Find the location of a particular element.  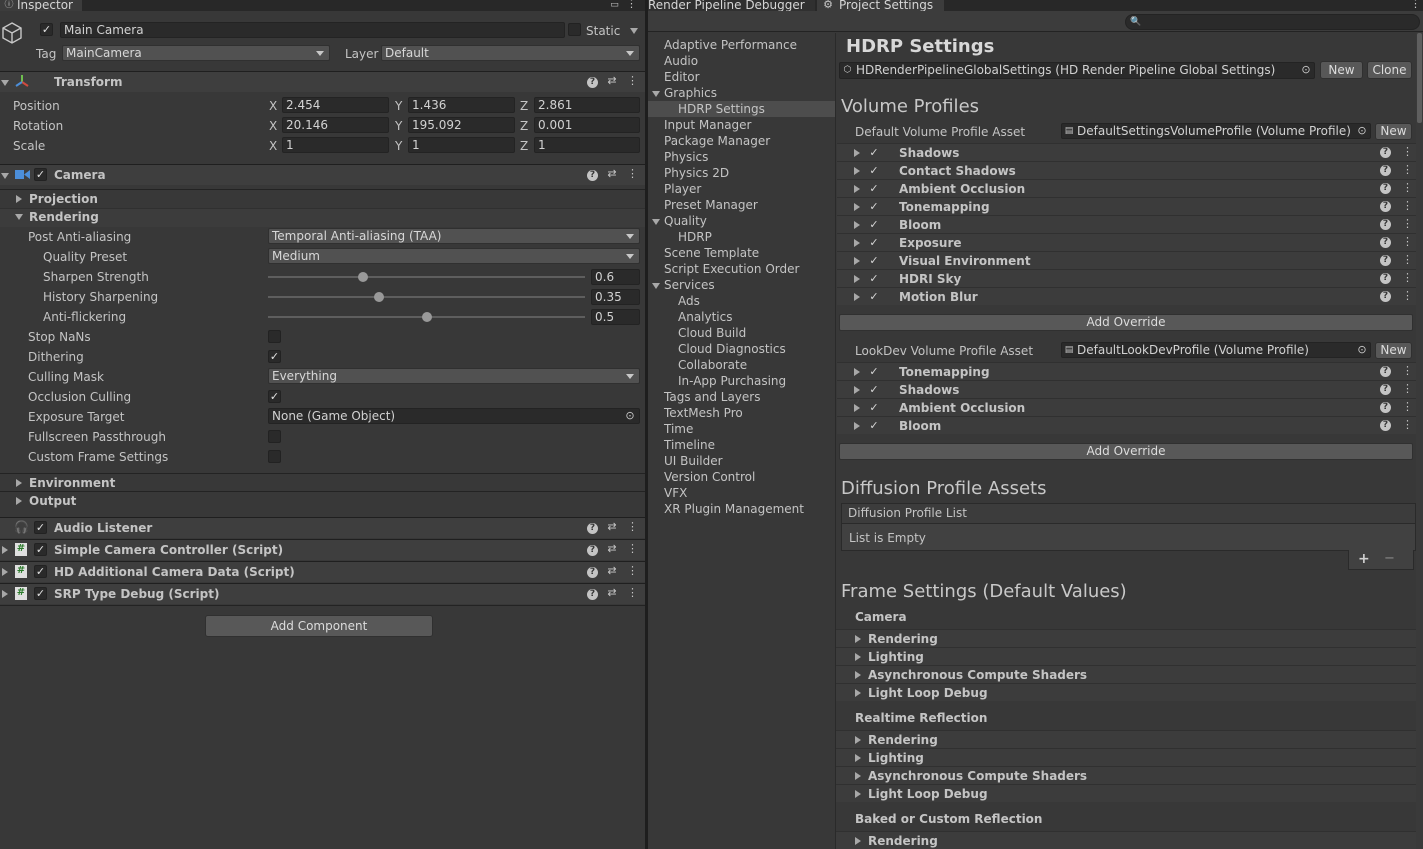

nav-item: Version Control is located at coordinates (709, 477).